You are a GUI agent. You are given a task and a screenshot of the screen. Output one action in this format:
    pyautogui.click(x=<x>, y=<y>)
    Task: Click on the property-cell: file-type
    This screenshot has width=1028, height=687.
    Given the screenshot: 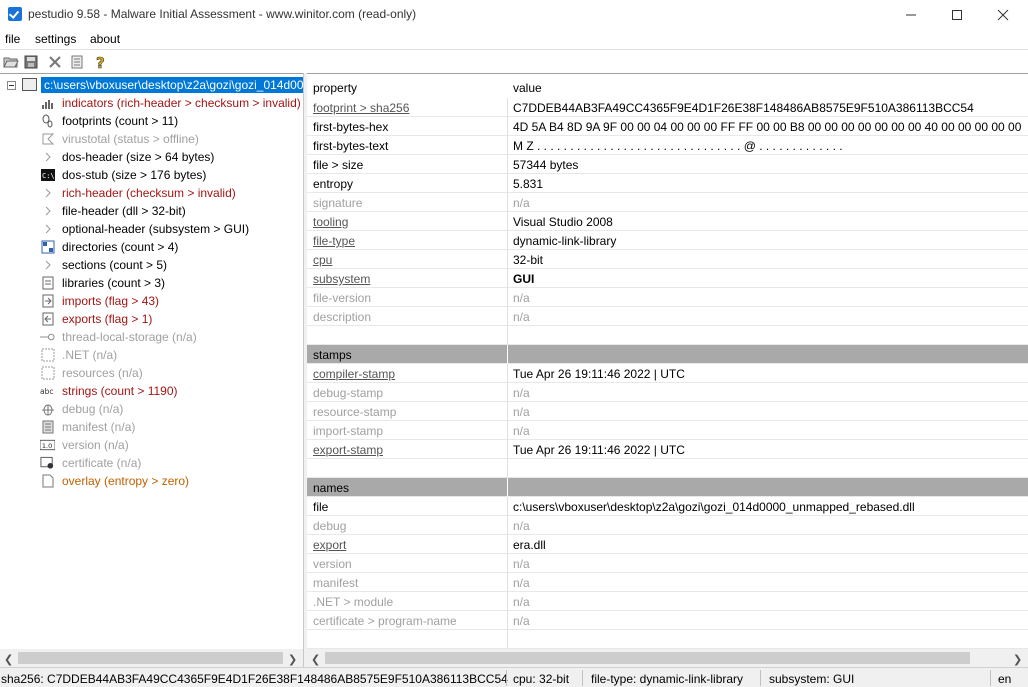 What is the action you would take?
    pyautogui.click(x=334, y=241)
    